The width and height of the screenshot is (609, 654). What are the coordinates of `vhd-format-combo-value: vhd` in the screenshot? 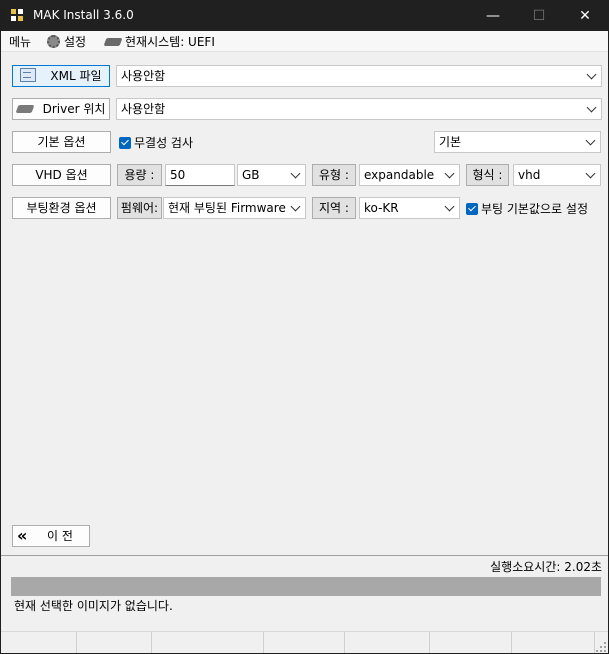 It's located at (529, 175).